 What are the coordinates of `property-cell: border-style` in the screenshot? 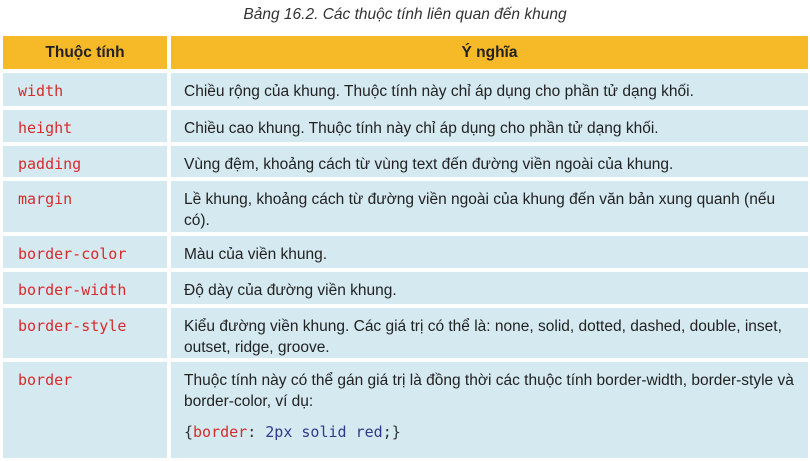 It's located at (85, 333).